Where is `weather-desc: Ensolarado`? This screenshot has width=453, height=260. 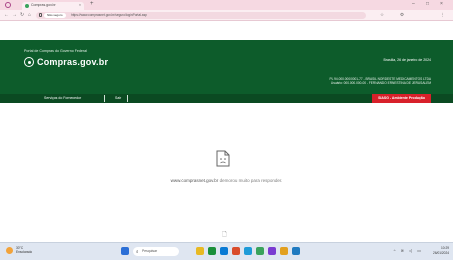 weather-desc: Ensolarado is located at coordinates (24, 252).